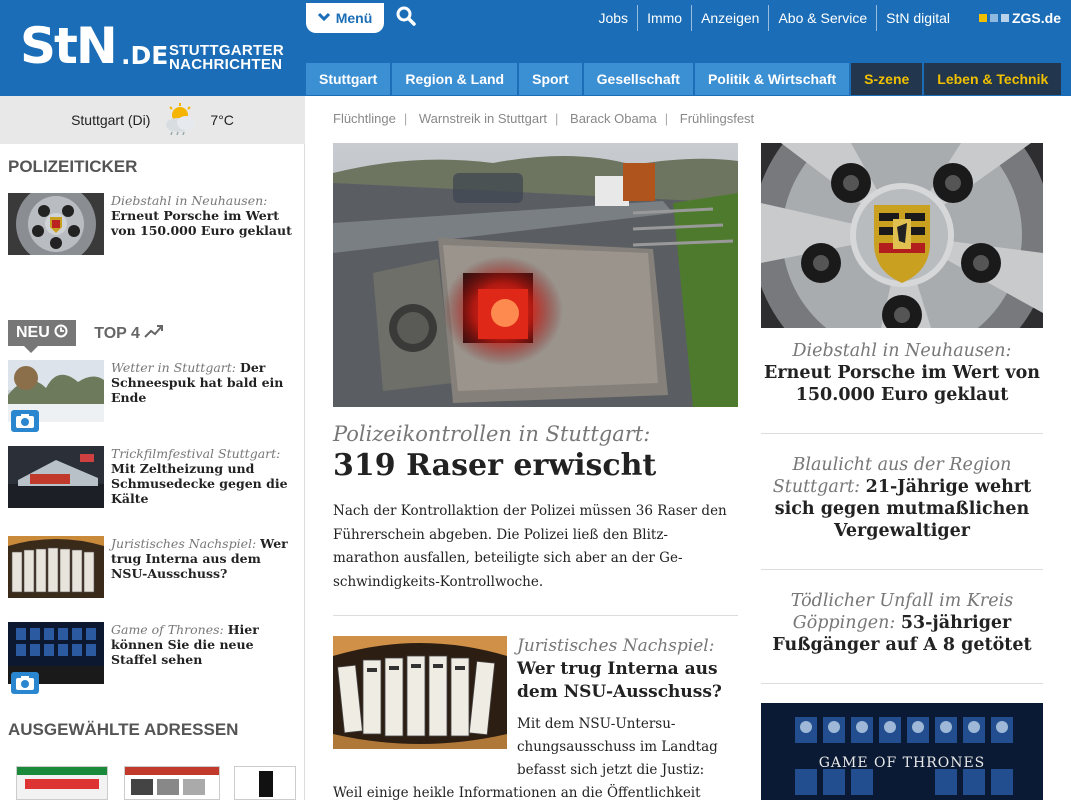 This screenshot has height=800, width=1071. Describe the element at coordinates (993, 79) in the screenshot. I see `nav-leben: Leben & Technik` at that location.